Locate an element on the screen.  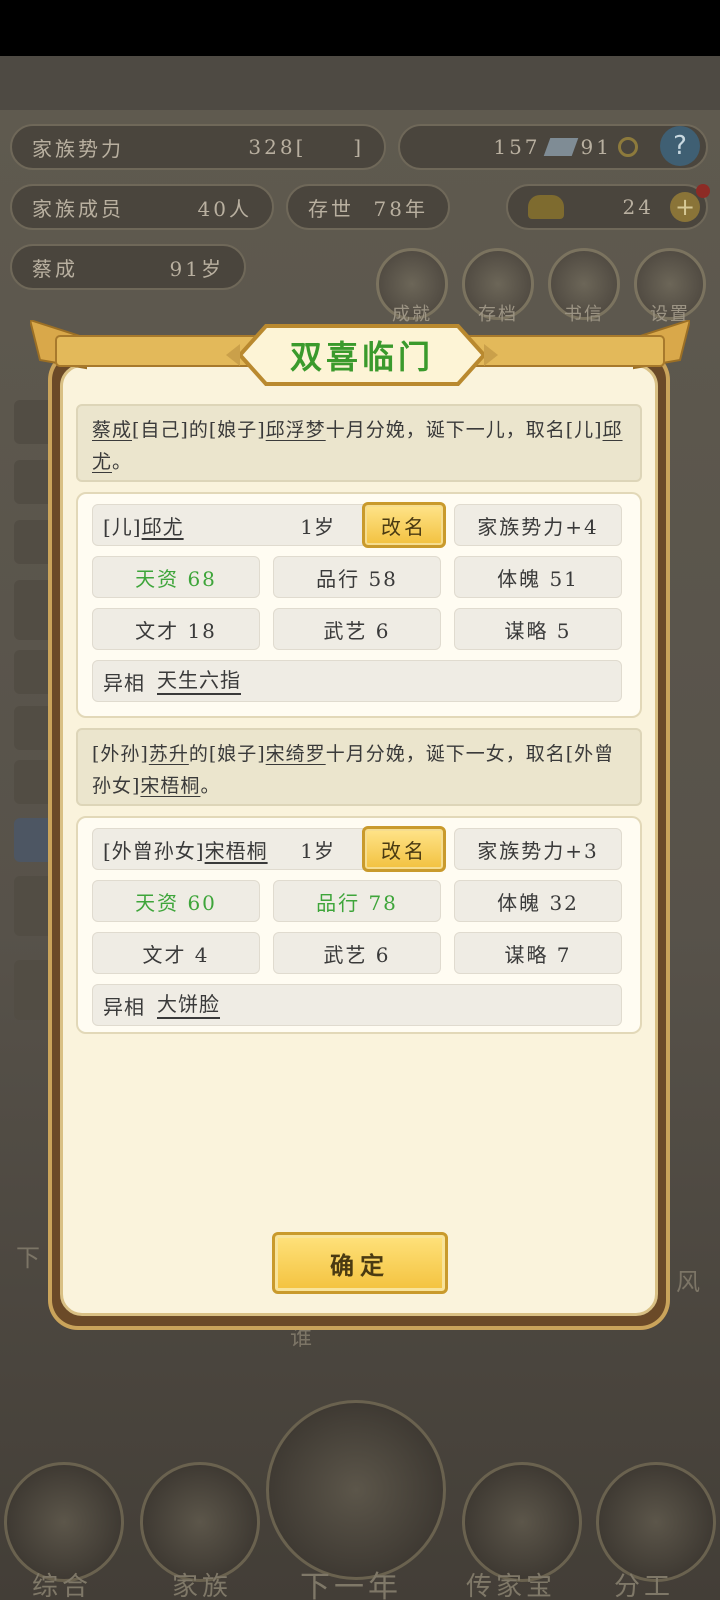
nav-heirloom-icon is located at coordinates (522, 1522).